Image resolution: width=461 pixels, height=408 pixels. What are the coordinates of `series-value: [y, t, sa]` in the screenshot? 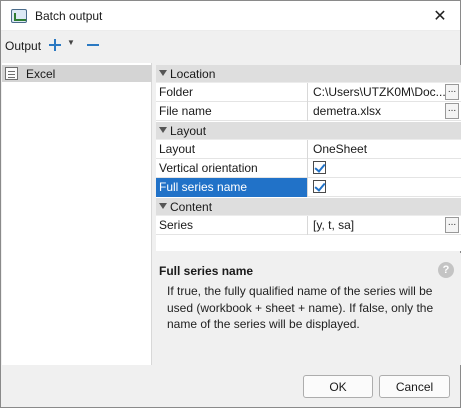 It's located at (385, 225).